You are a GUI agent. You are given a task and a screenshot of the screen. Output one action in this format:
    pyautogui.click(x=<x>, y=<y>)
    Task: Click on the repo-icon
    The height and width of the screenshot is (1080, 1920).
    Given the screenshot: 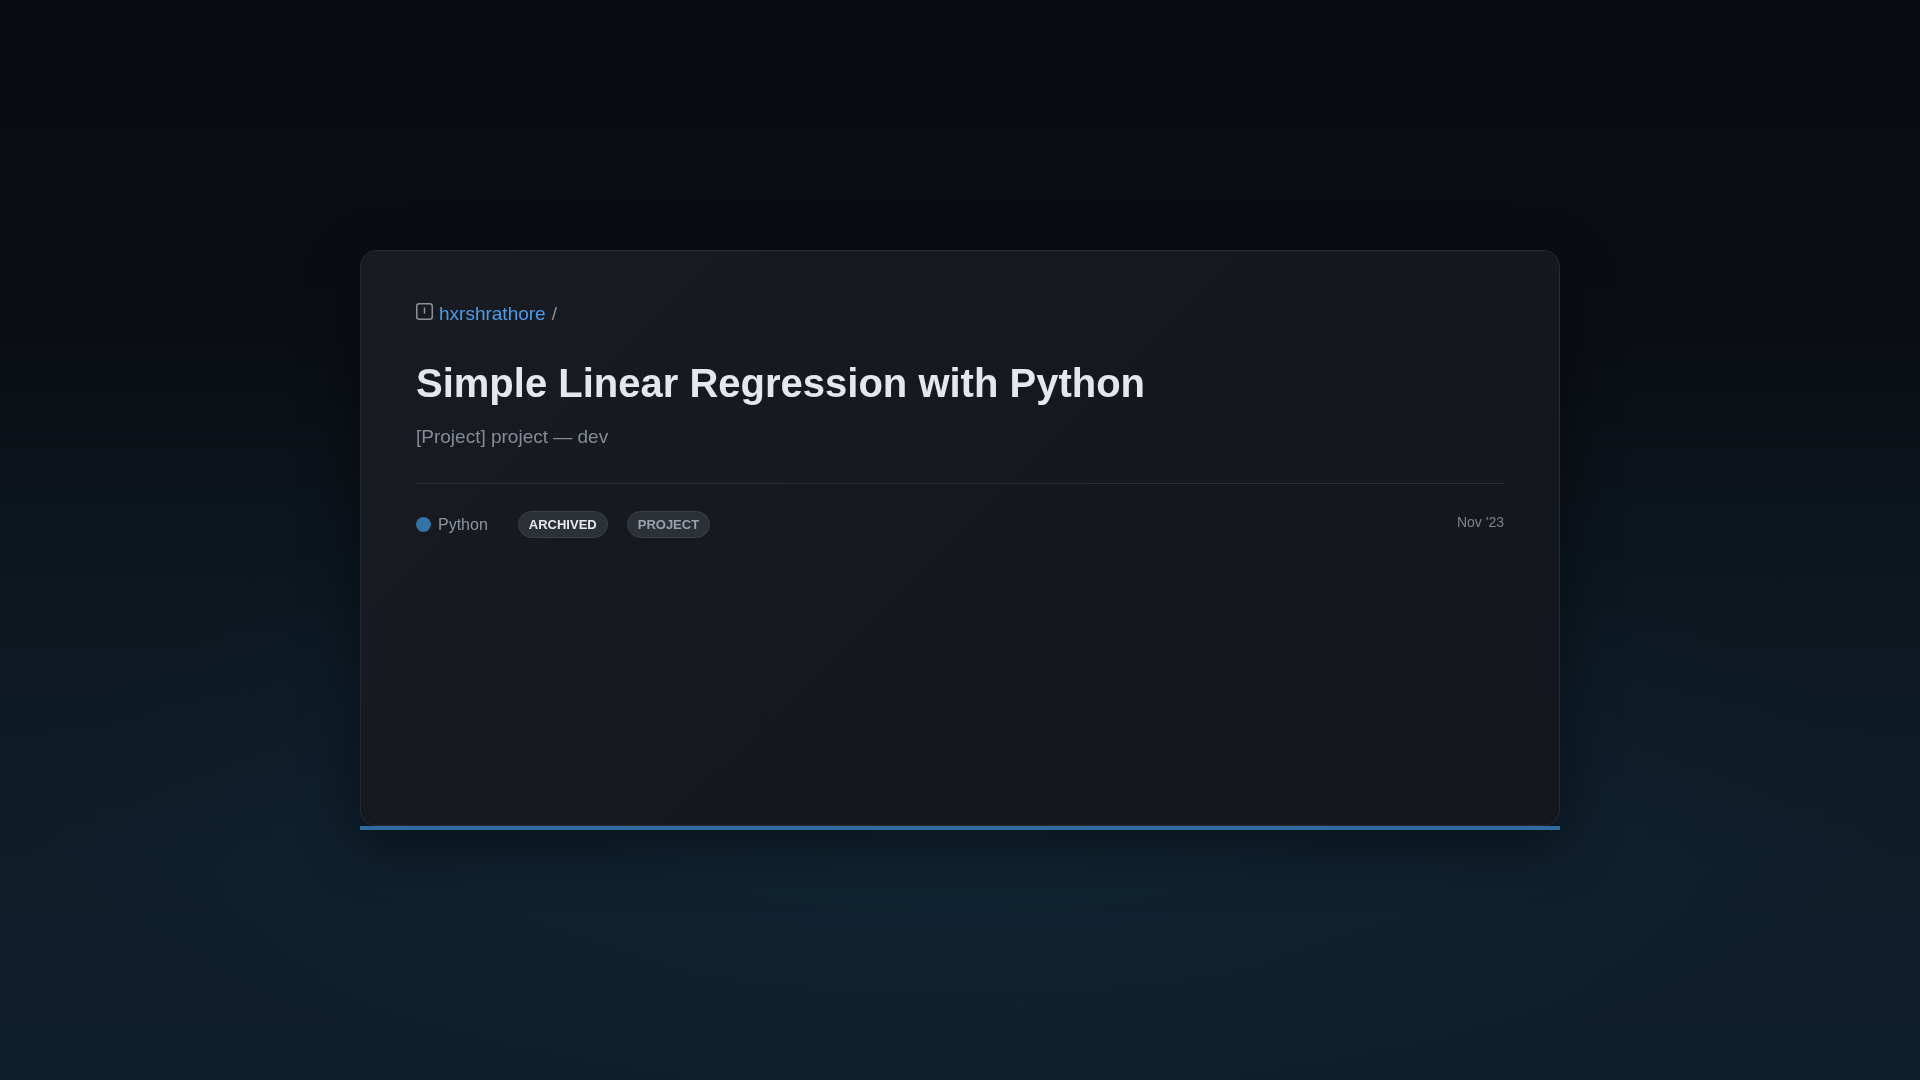 What is the action you would take?
    pyautogui.click(x=424, y=311)
    